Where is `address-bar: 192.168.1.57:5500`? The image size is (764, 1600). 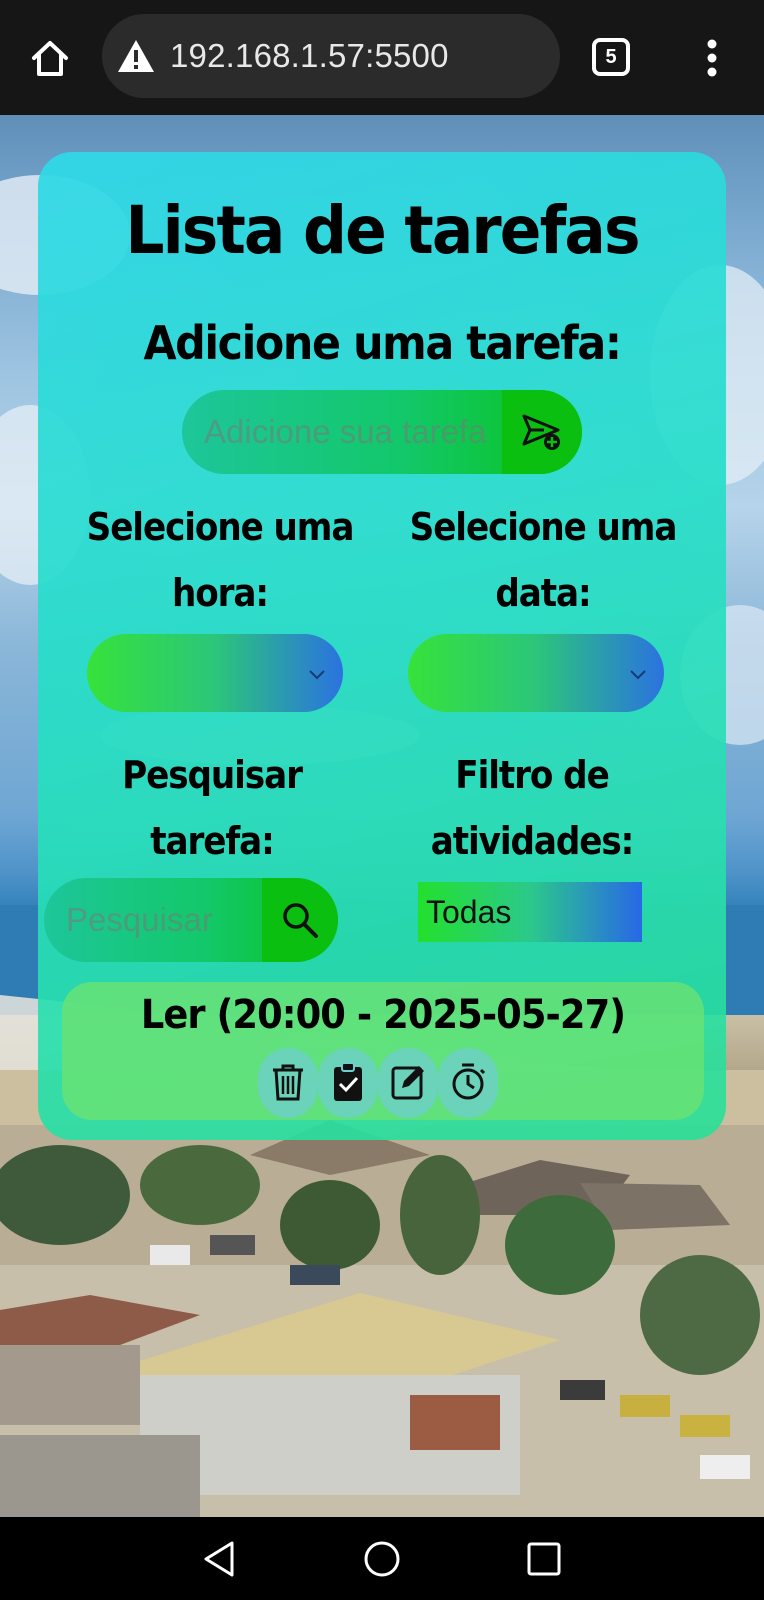 address-bar: 192.168.1.57:5500 is located at coordinates (331, 56).